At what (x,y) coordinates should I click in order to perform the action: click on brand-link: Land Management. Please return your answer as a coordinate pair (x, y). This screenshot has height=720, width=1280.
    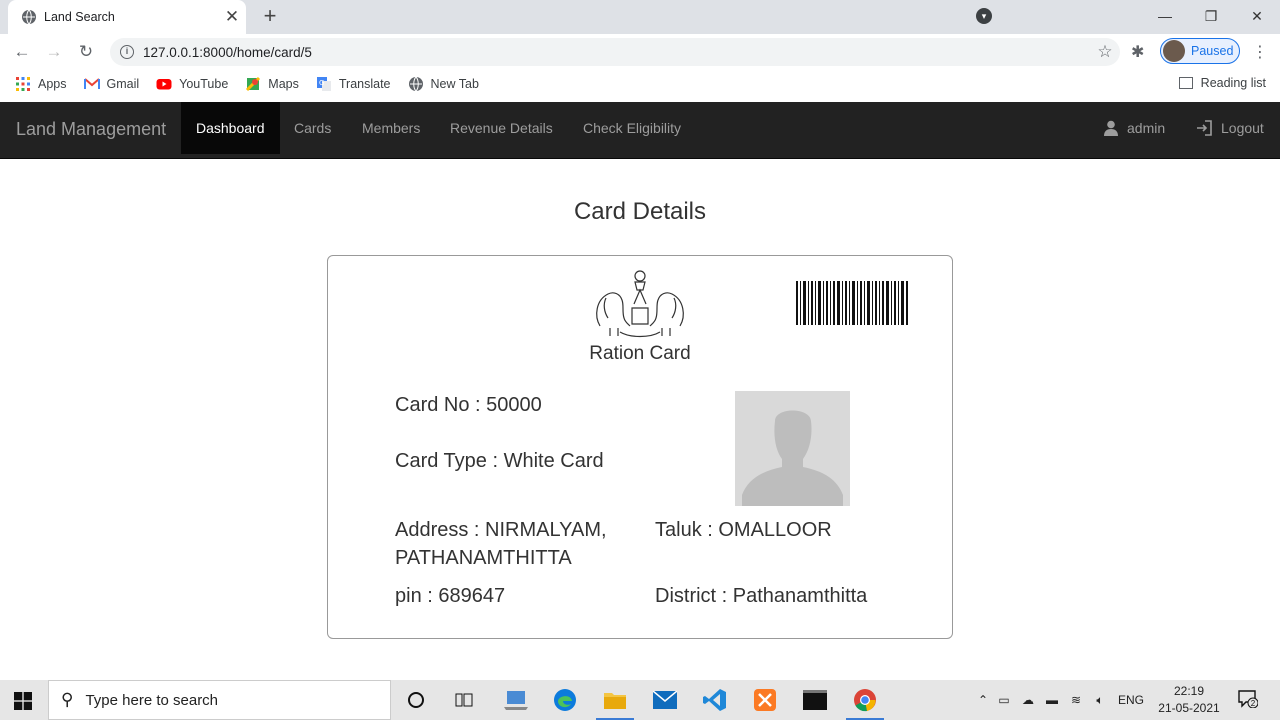
    Looking at the image, I should click on (91, 129).